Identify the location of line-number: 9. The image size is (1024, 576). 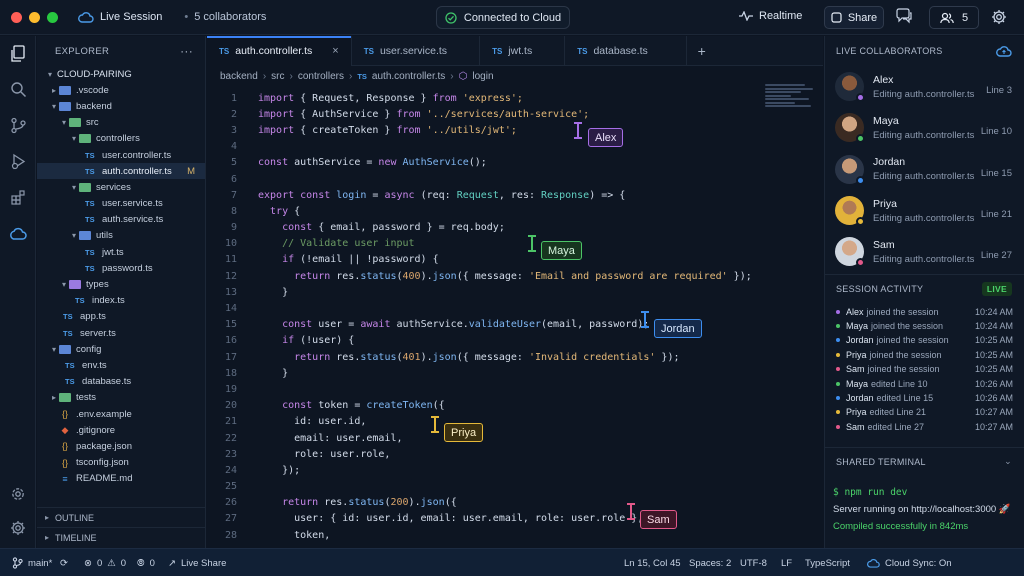
(233, 228).